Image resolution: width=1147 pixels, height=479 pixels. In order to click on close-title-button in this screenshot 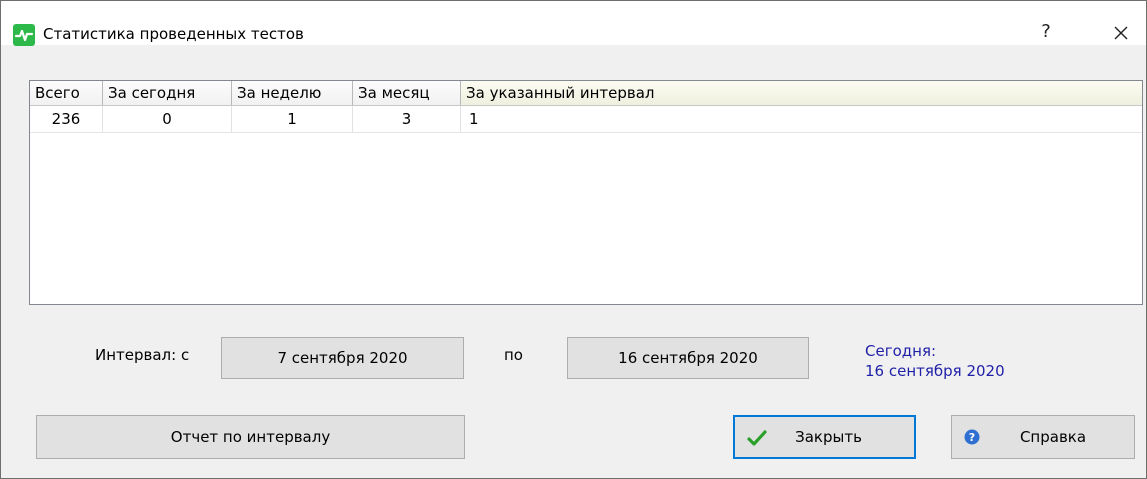, I will do `click(1121, 32)`.